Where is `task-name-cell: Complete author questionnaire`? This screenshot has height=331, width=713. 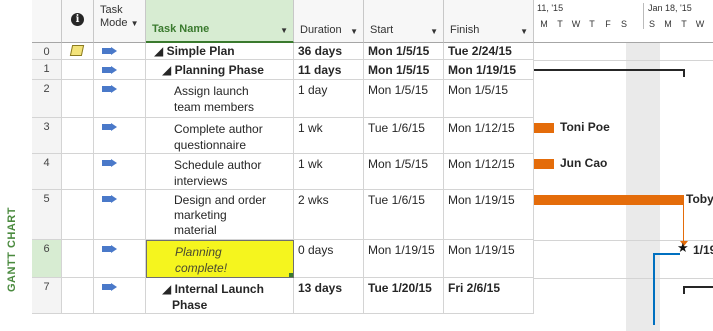 task-name-cell: Complete author questionnaire is located at coordinates (220, 136).